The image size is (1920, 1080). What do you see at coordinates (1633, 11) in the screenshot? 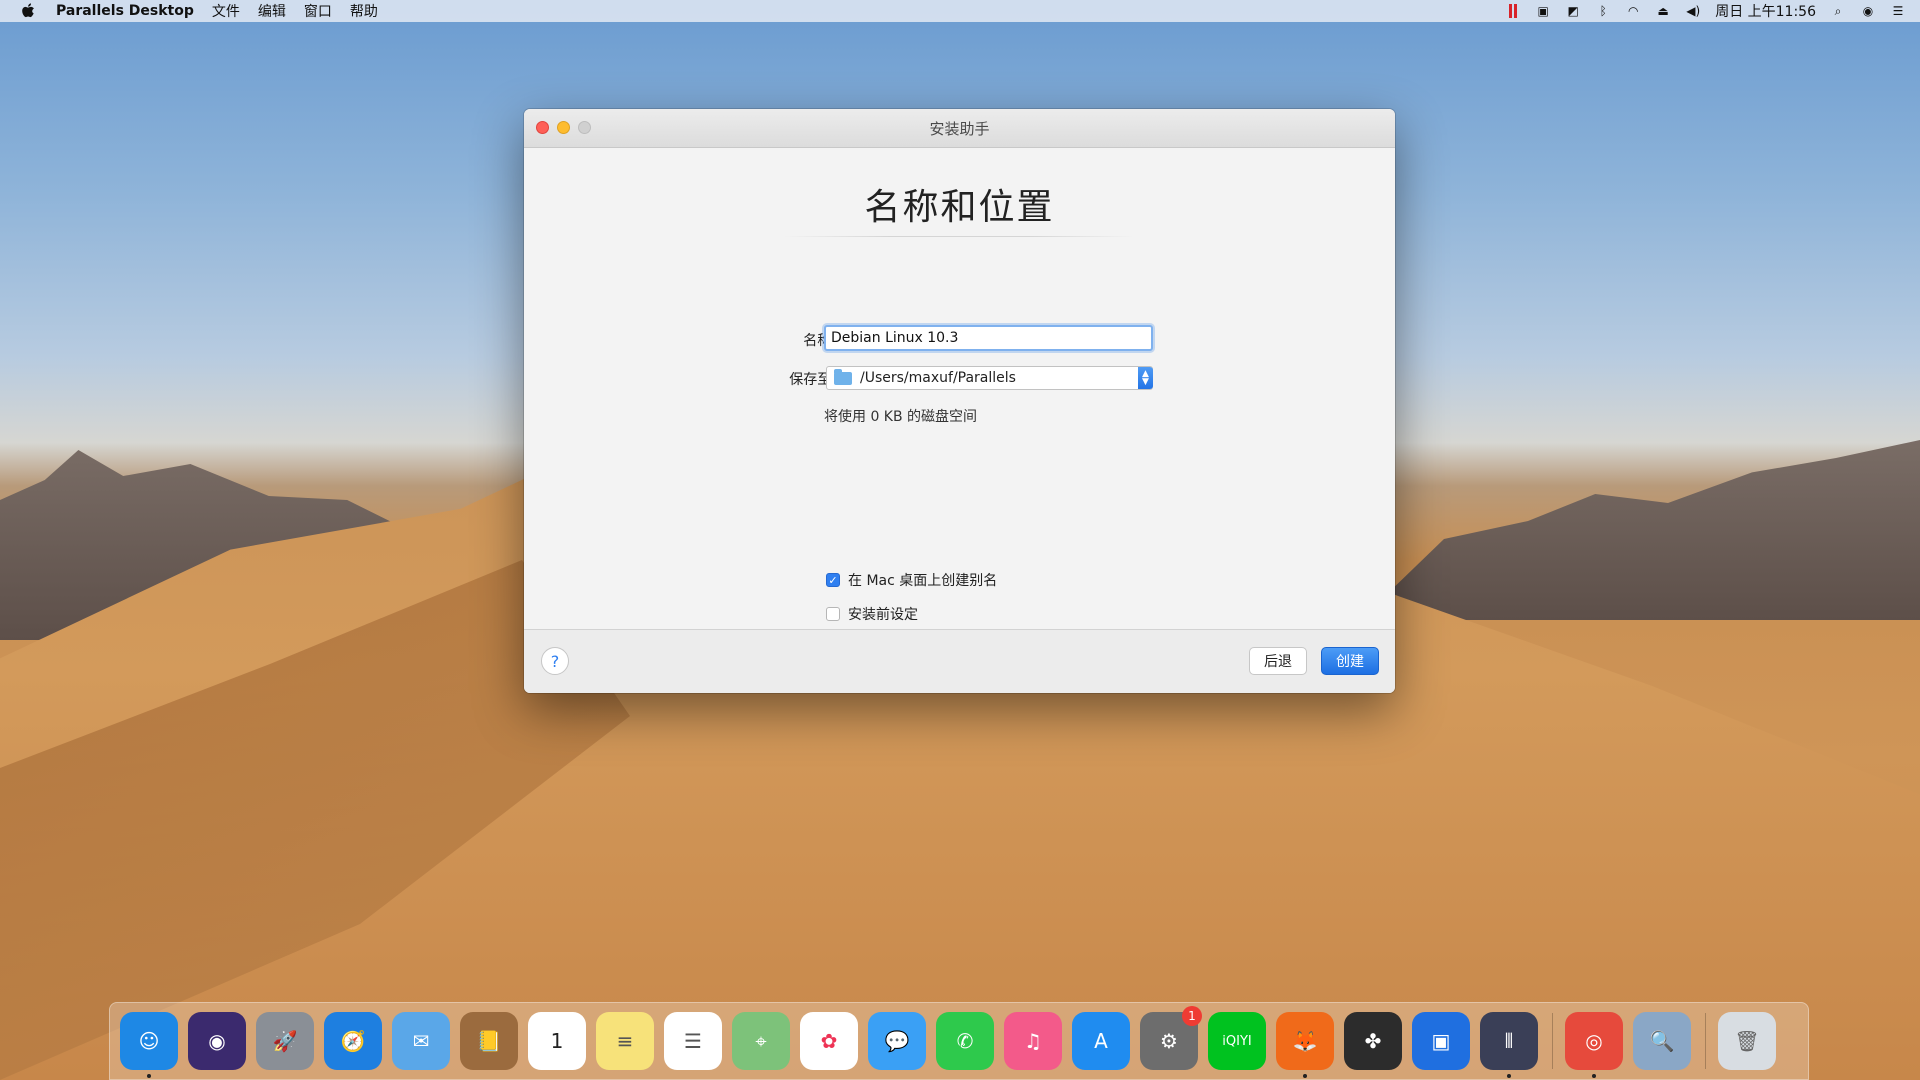
I see `wifi-icon: ◠` at bounding box center [1633, 11].